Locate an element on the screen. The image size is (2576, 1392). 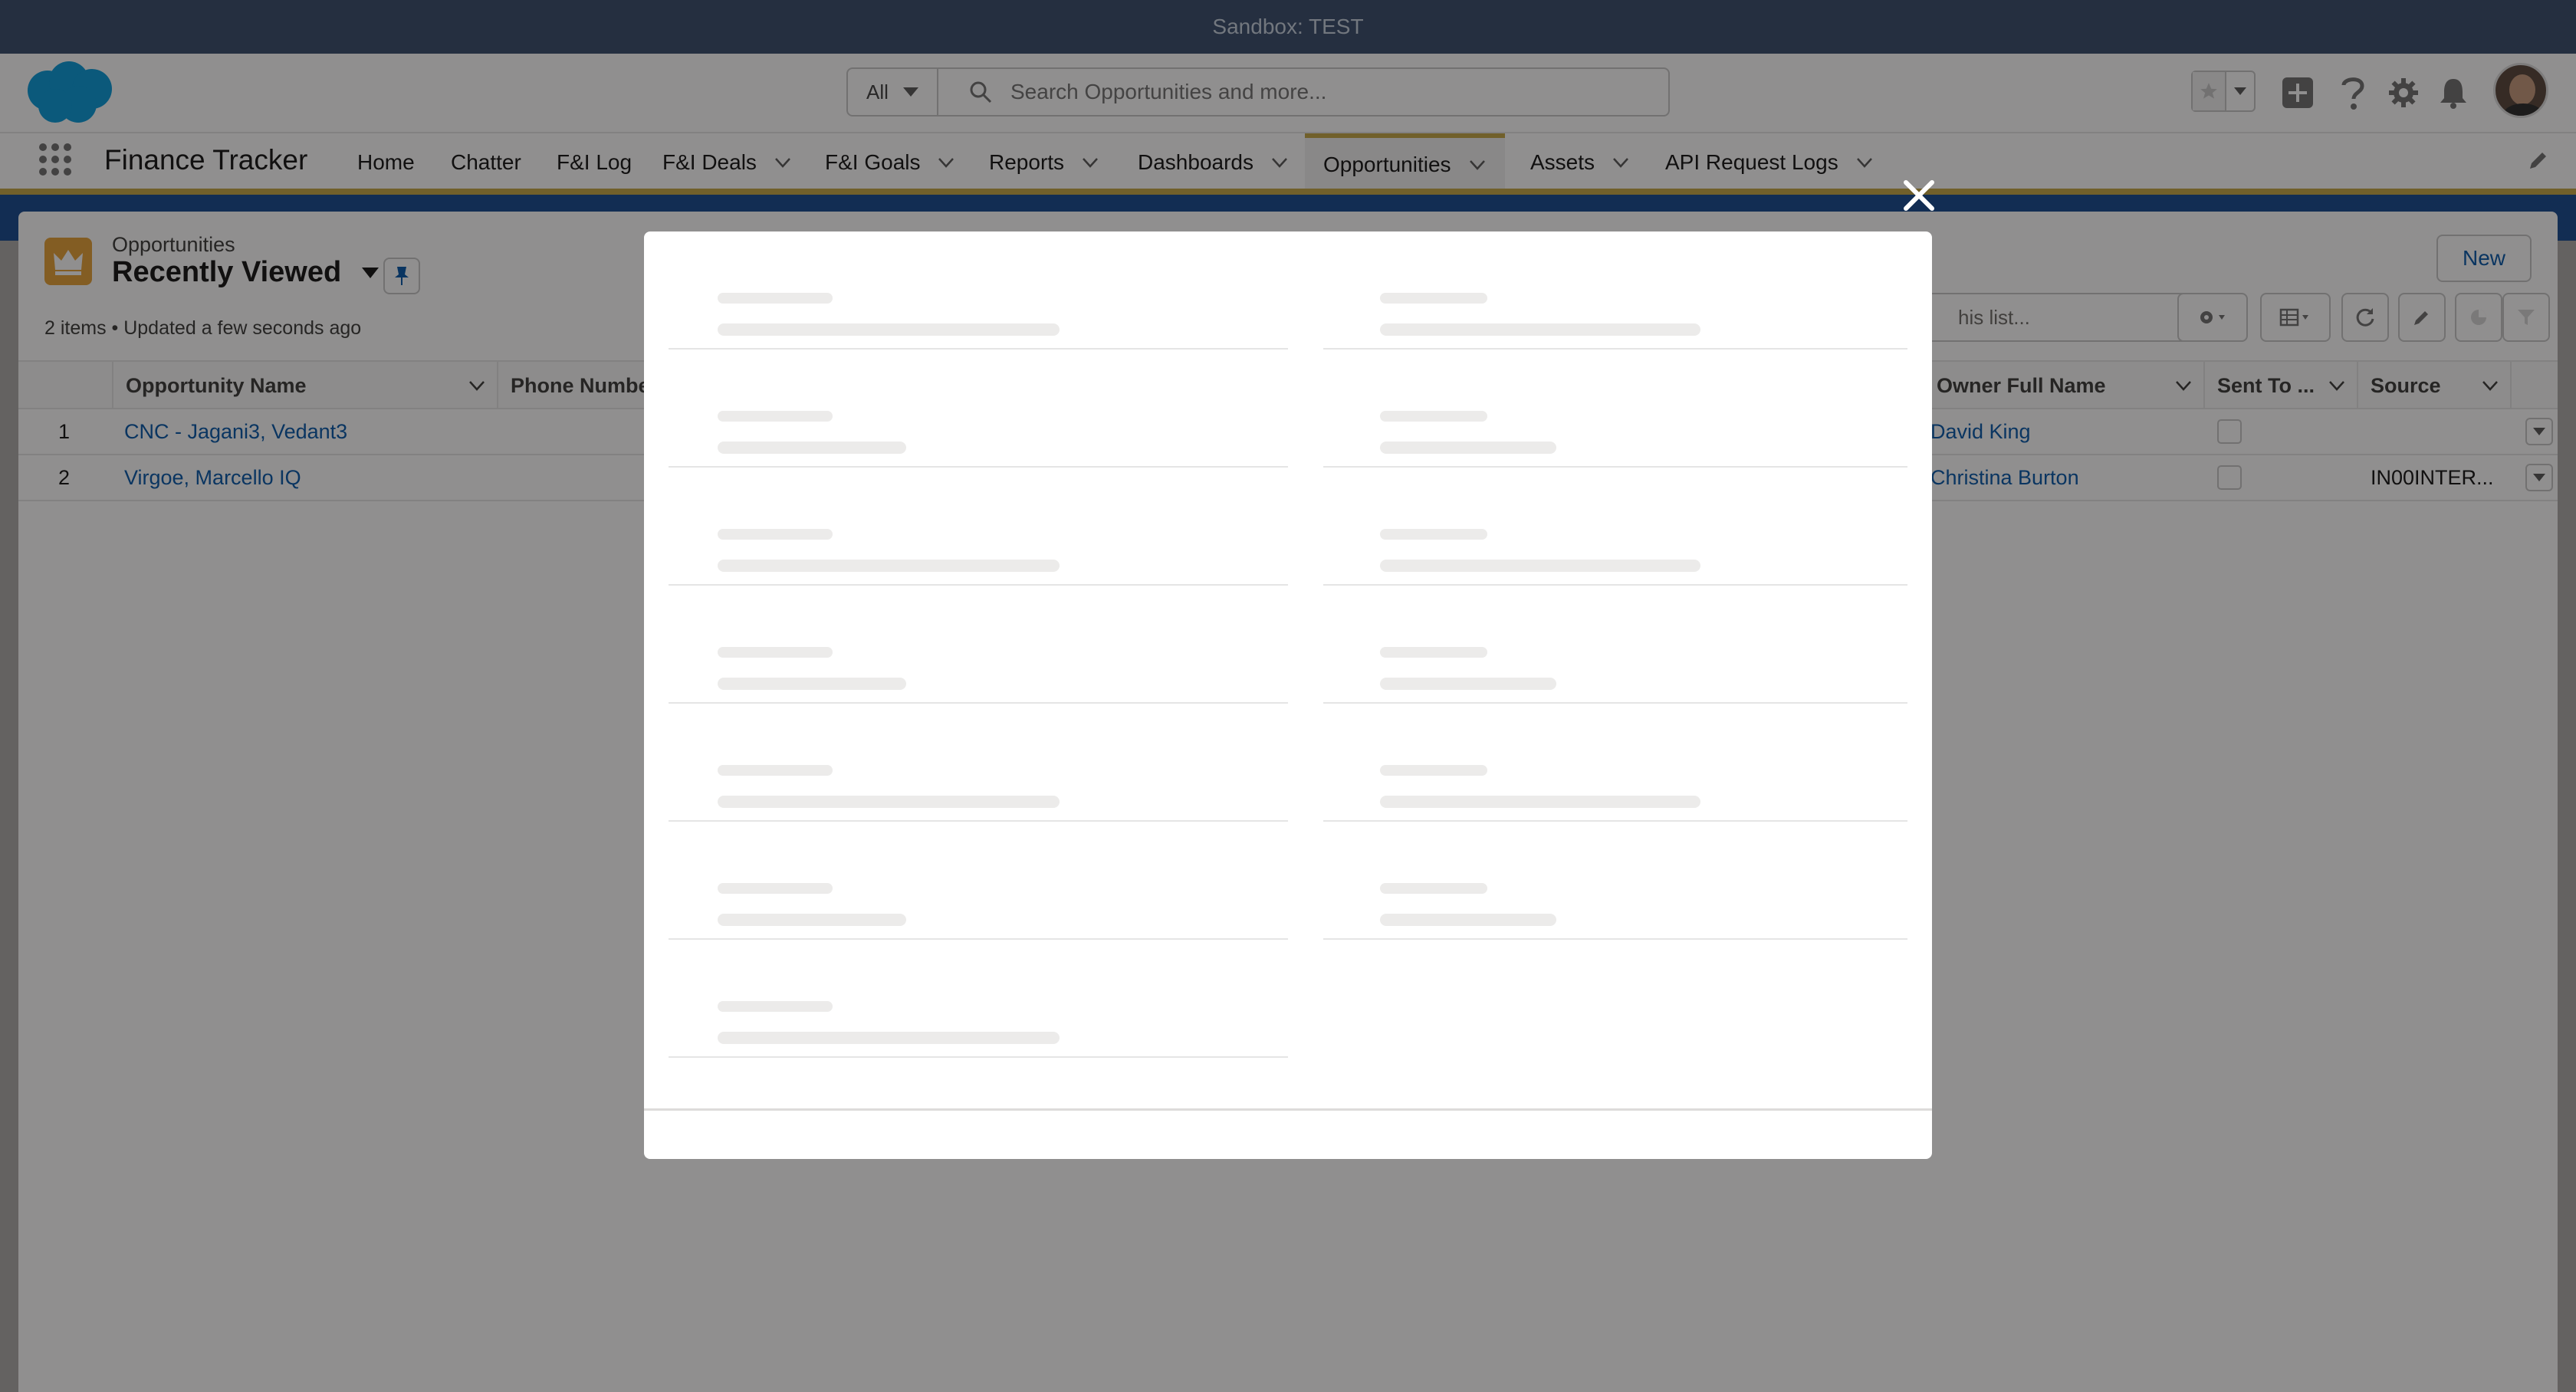
skeleton-column-right is located at coordinates (1615, 585).